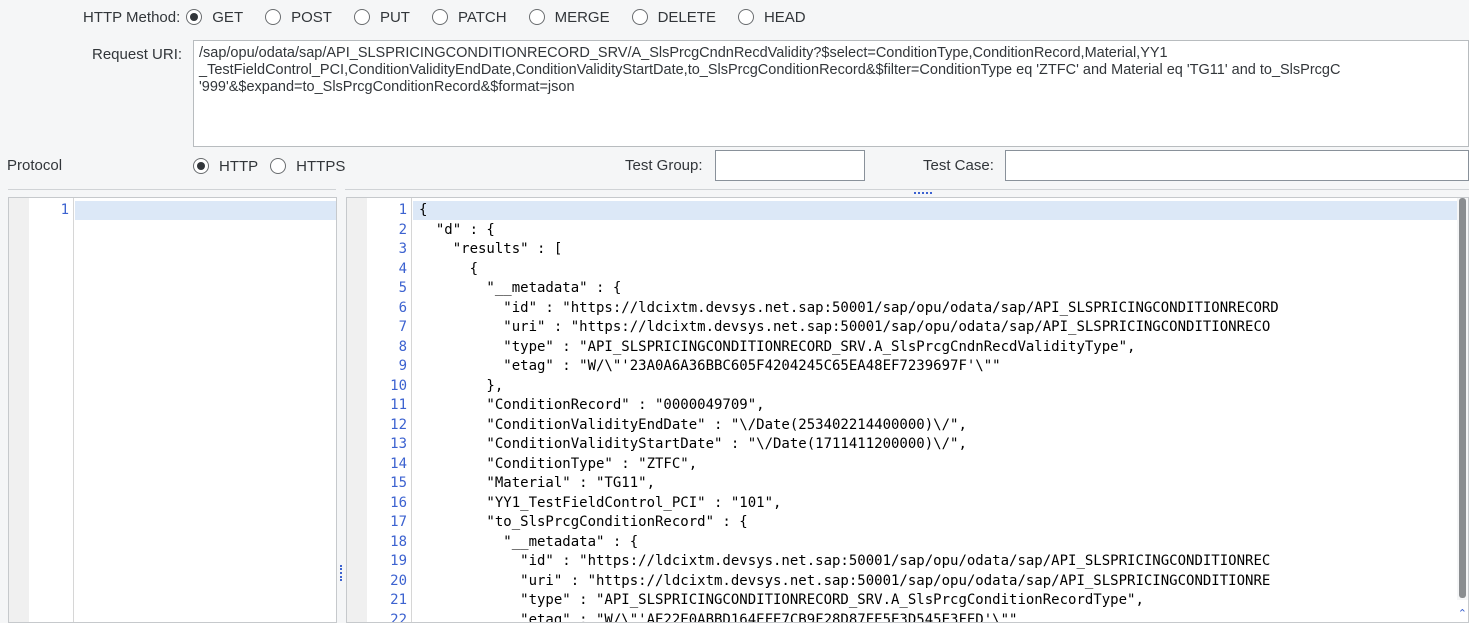 This screenshot has height=623, width=1469. What do you see at coordinates (172, 189) in the screenshot?
I see `editor-top-divider` at bounding box center [172, 189].